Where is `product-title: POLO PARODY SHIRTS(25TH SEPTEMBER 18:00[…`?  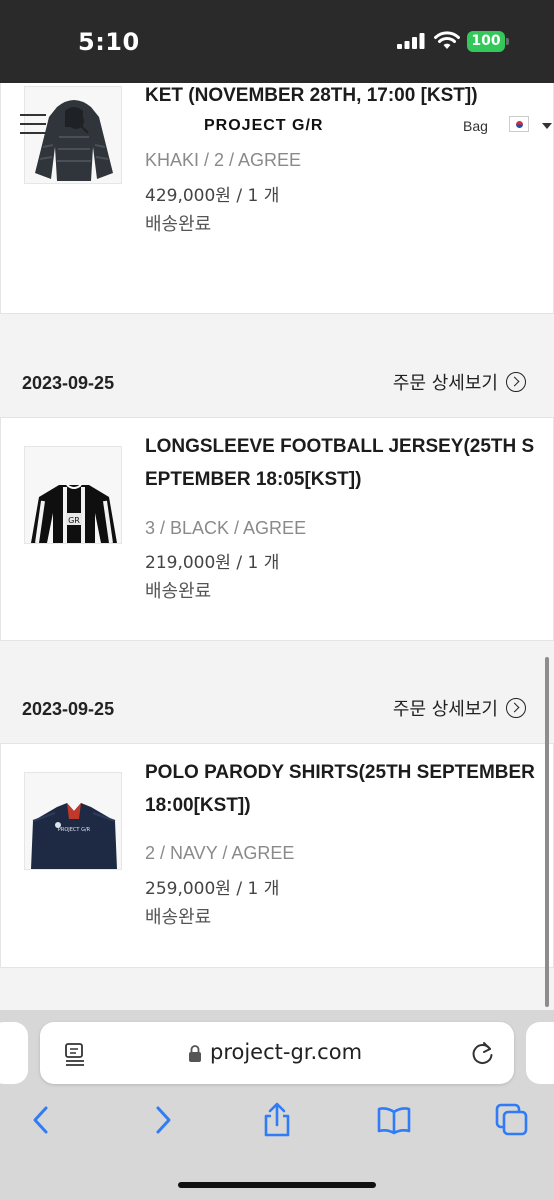 product-title: POLO PARODY SHIRTS(25TH SEPTEMBER 18:00[… is located at coordinates (341, 789).